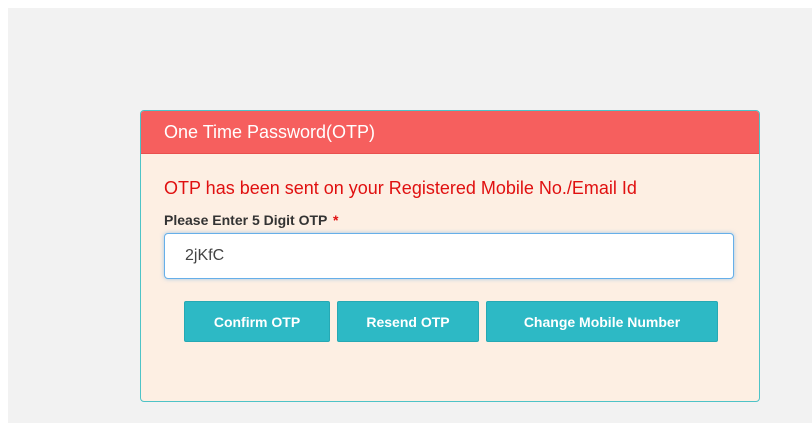 This screenshot has height=423, width=812. Describe the element at coordinates (246, 220) in the screenshot. I see `otp-field-label-text: Please Enter 5 Digit OTP` at that location.